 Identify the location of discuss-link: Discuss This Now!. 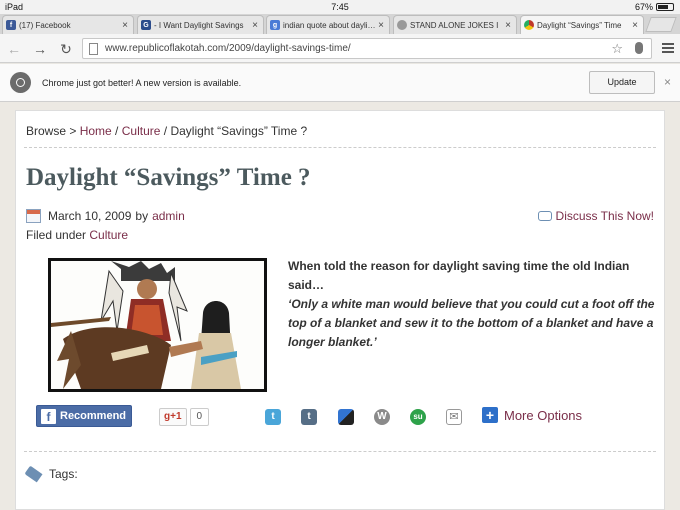
(595, 216).